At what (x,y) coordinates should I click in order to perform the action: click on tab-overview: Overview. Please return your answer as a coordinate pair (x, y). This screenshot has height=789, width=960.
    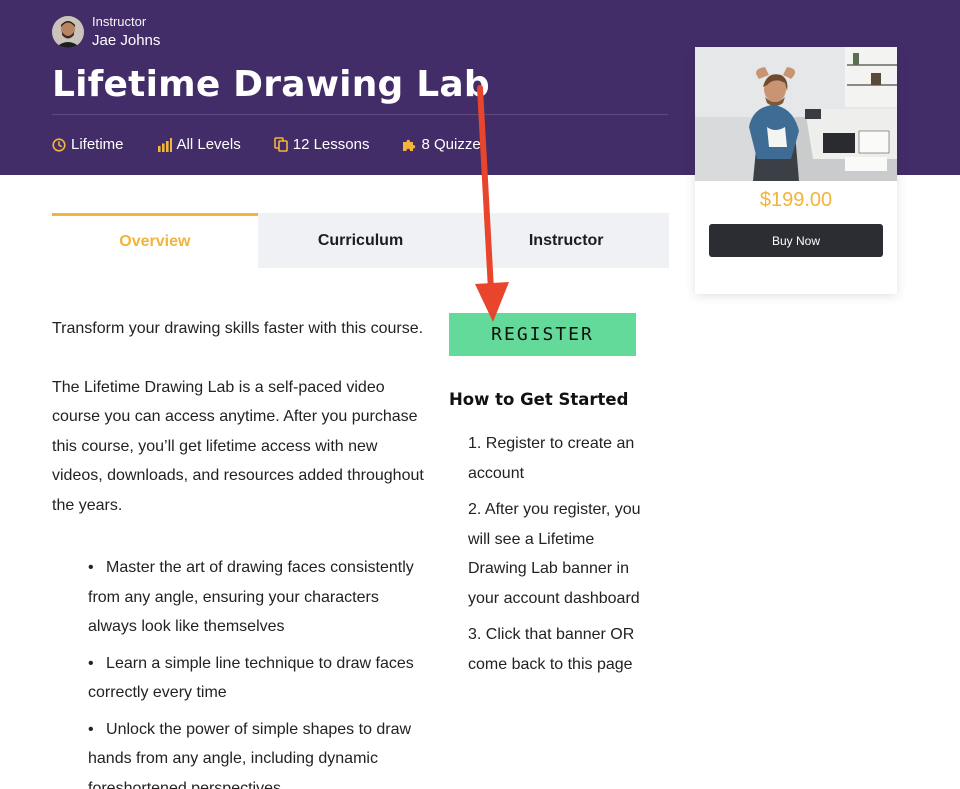
    Looking at the image, I should click on (155, 240).